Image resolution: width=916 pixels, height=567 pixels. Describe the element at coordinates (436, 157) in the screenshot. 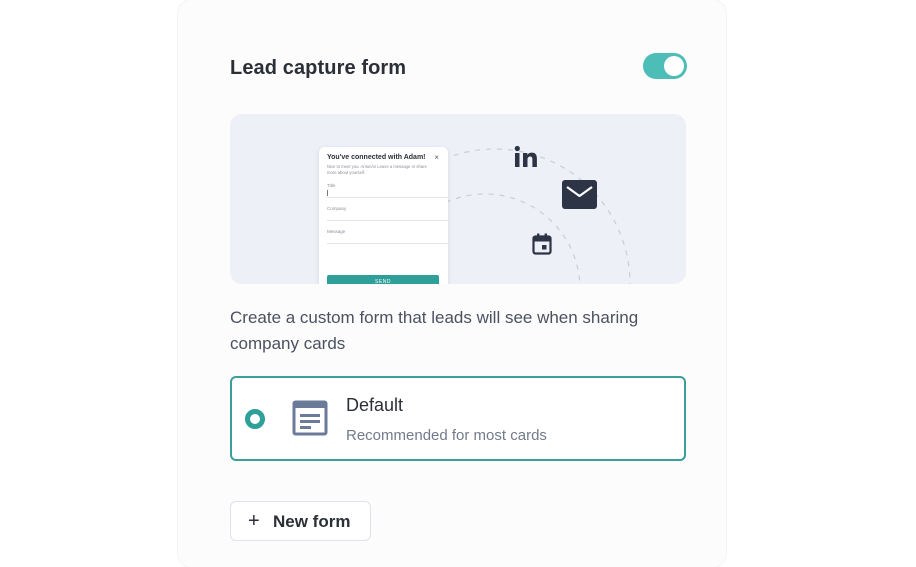

I see `mini-close-icon: ×` at that location.